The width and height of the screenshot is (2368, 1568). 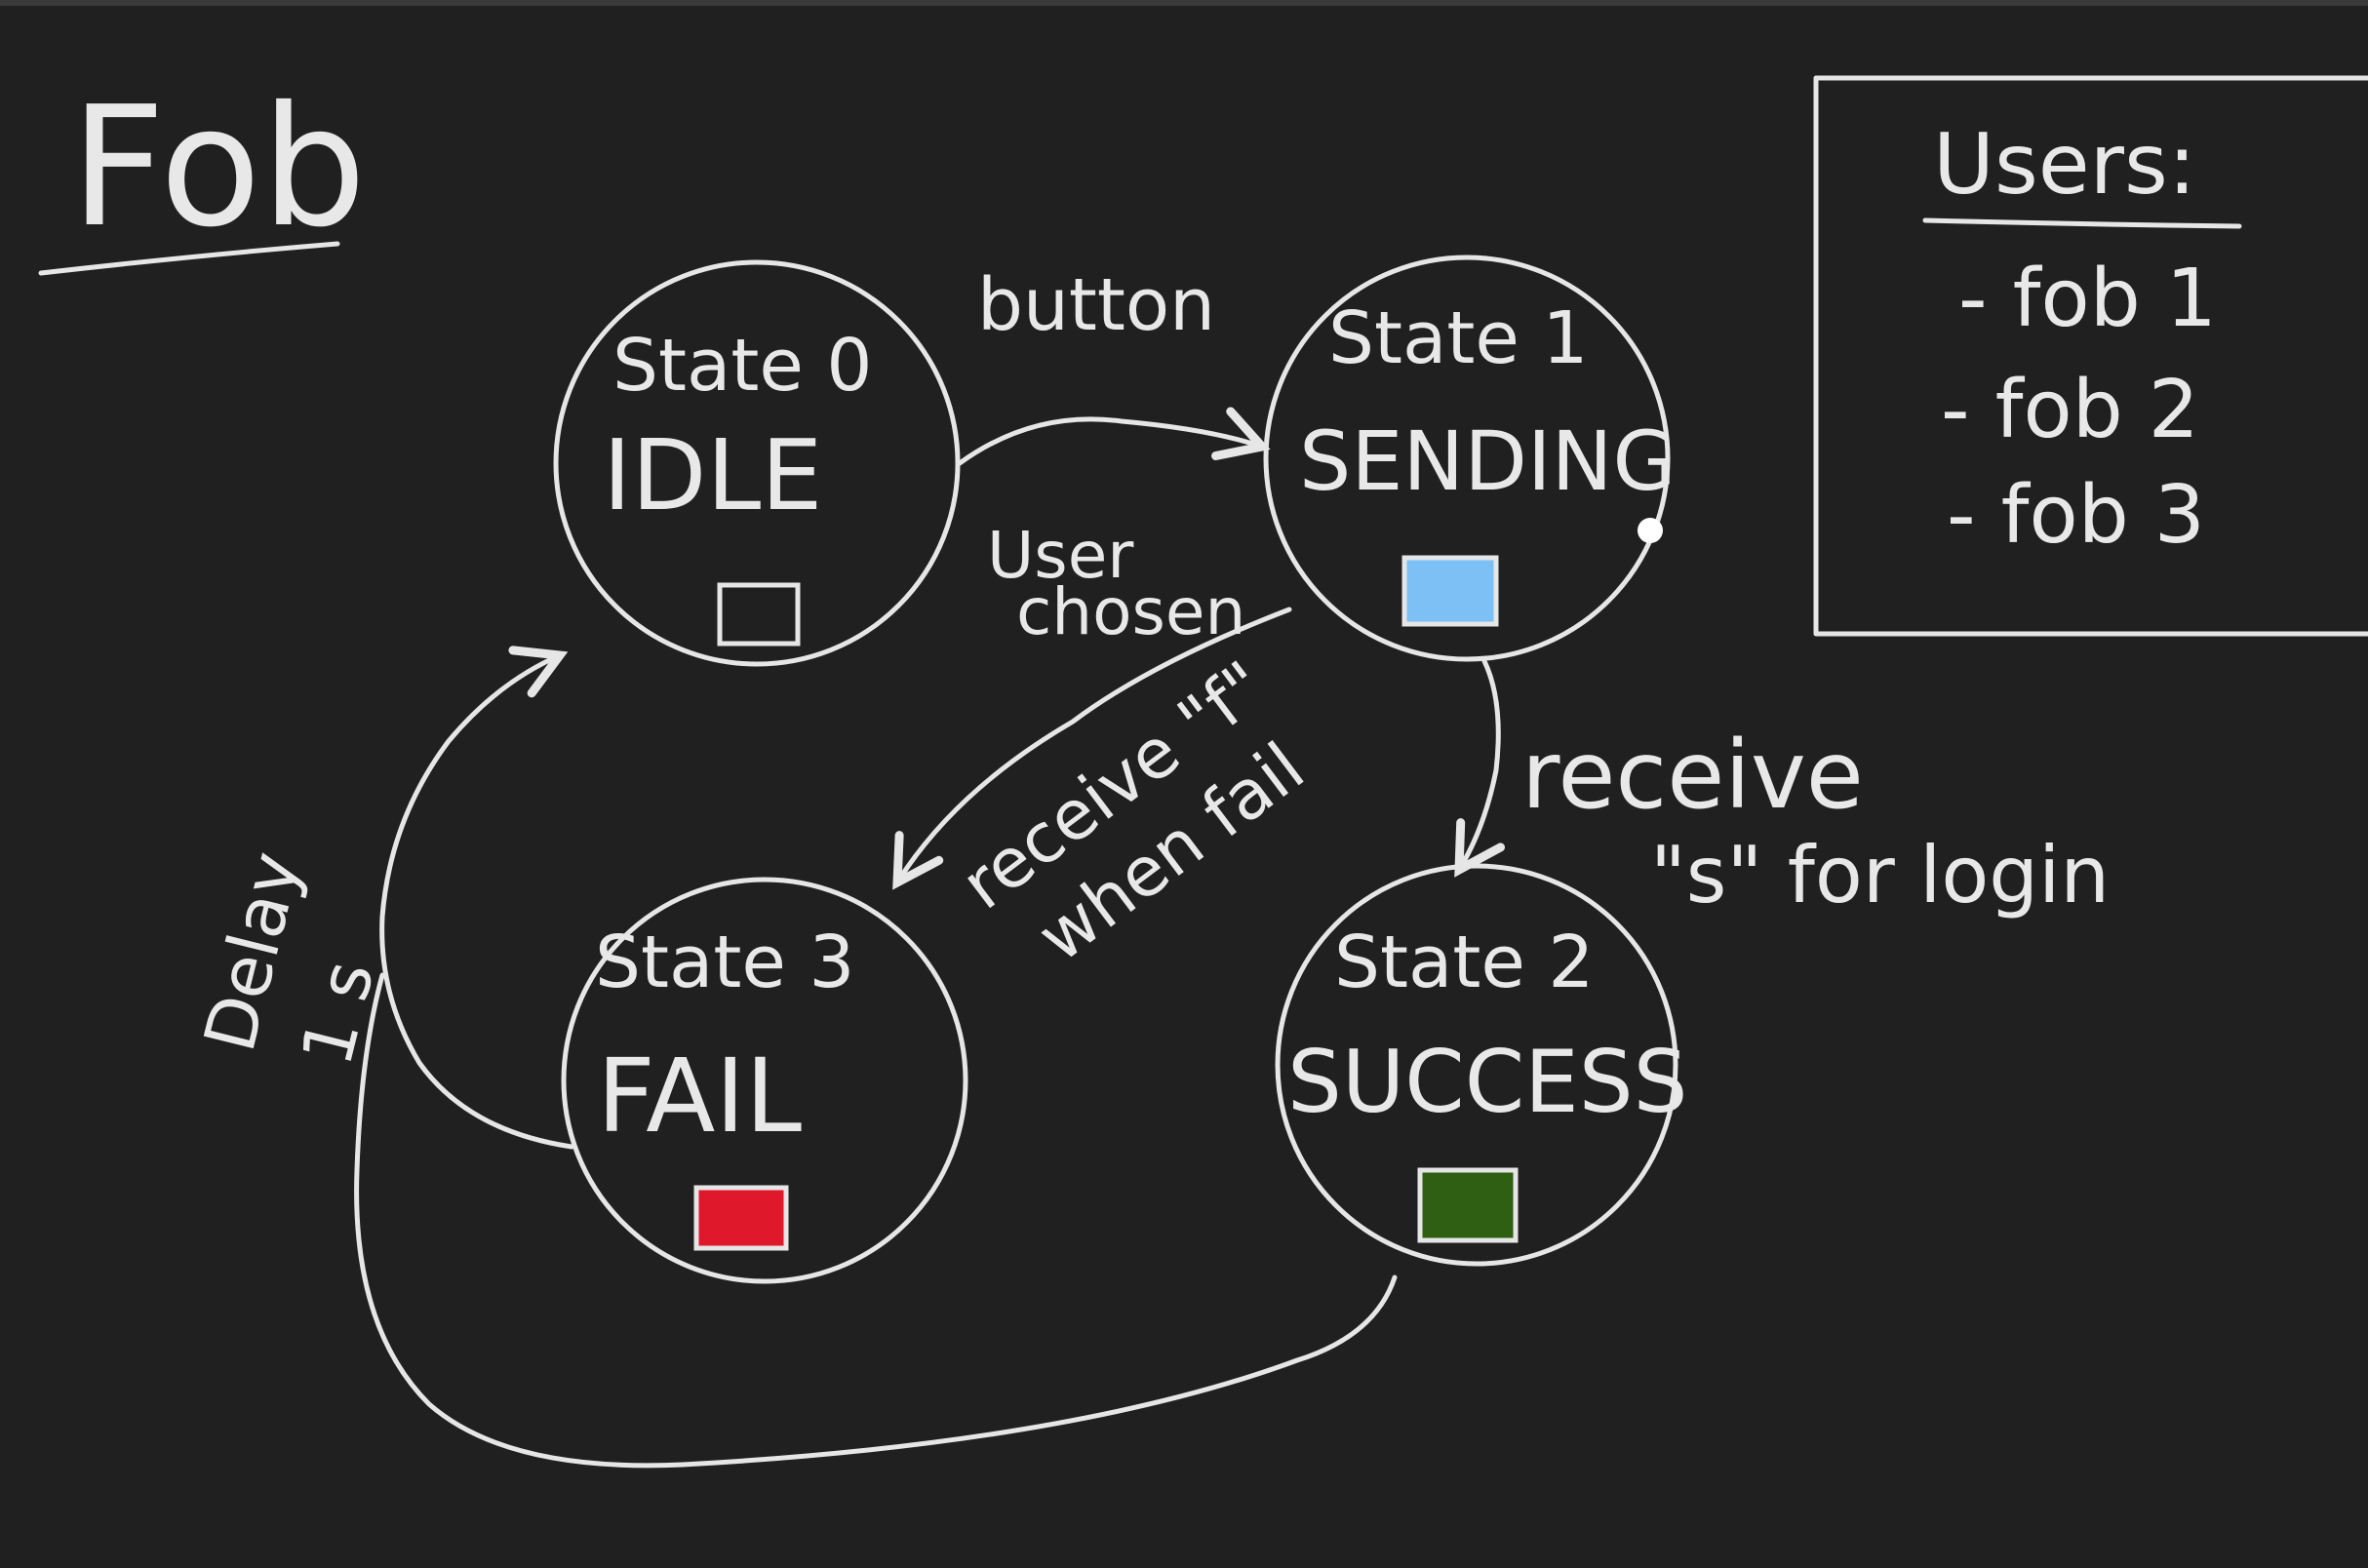 What do you see at coordinates (1114, 436) in the screenshot?
I see `arrow-idle-to-sending` at bounding box center [1114, 436].